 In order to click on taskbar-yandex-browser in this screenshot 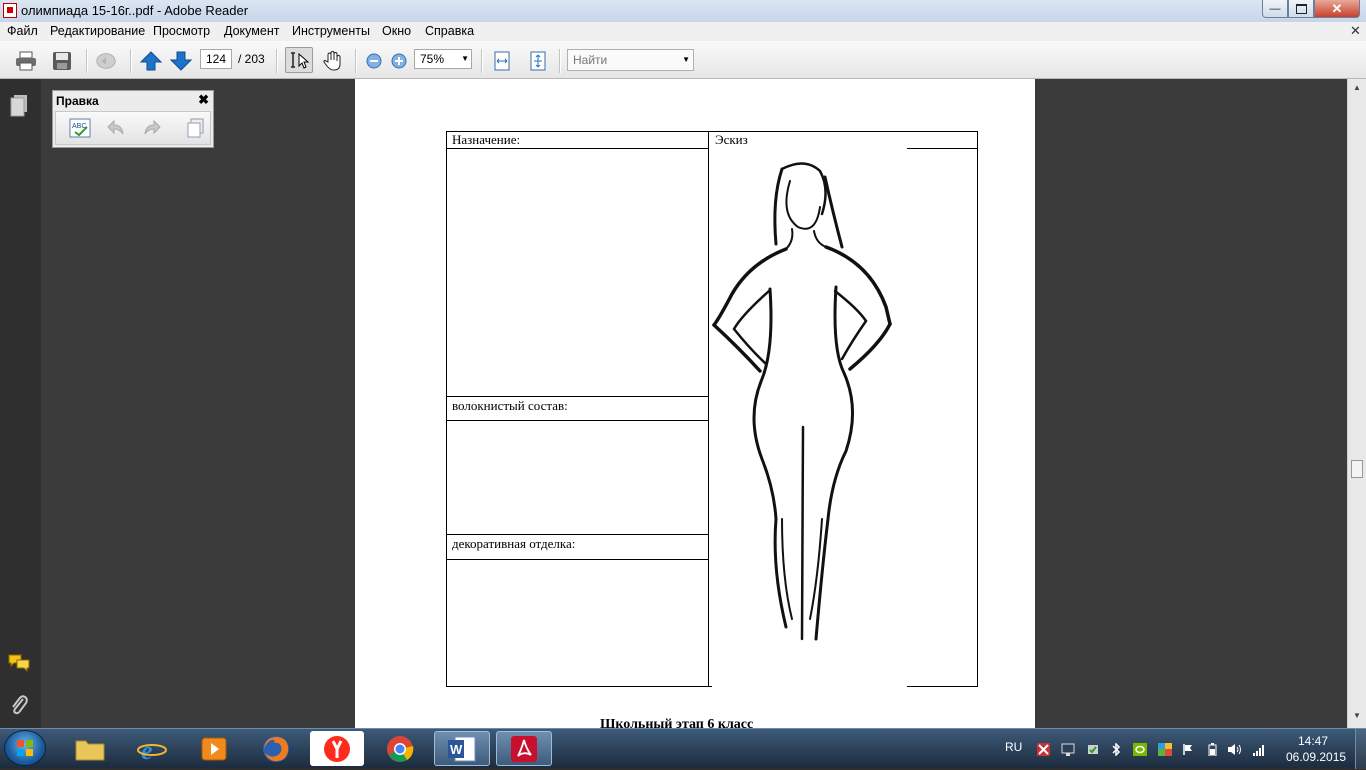, I will do `click(337, 748)`.